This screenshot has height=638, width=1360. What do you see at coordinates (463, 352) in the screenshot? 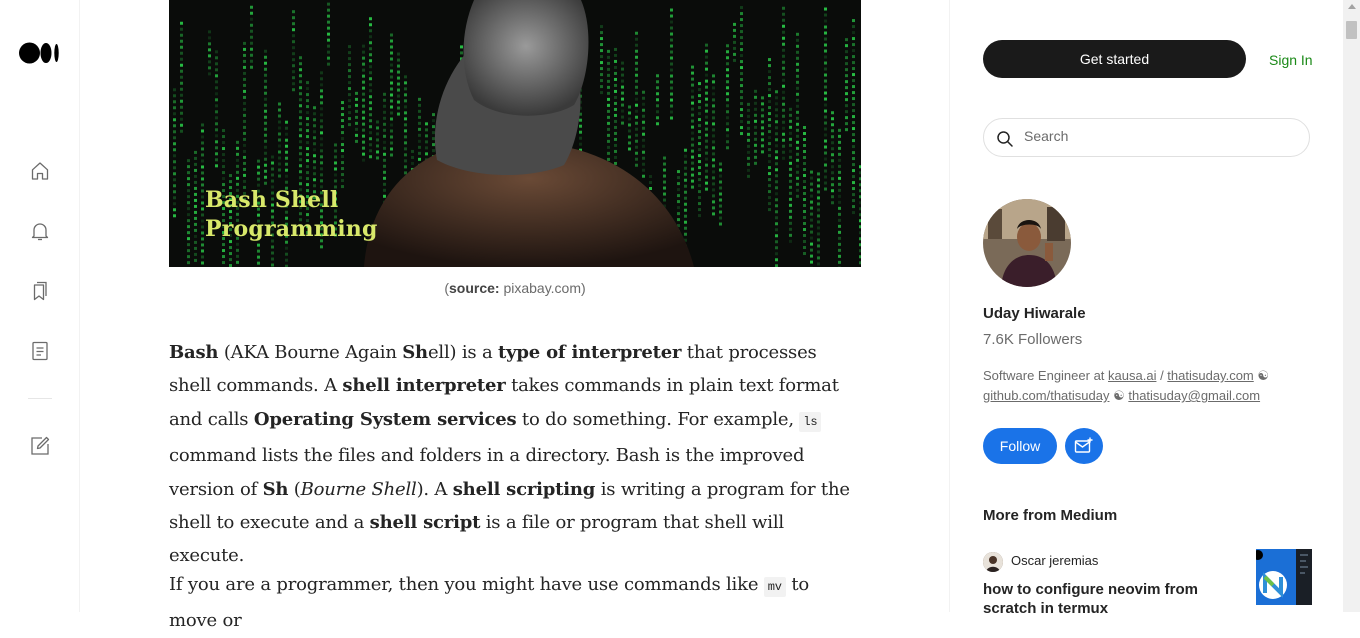
I see `paragraph-text: ell) is a` at bounding box center [463, 352].